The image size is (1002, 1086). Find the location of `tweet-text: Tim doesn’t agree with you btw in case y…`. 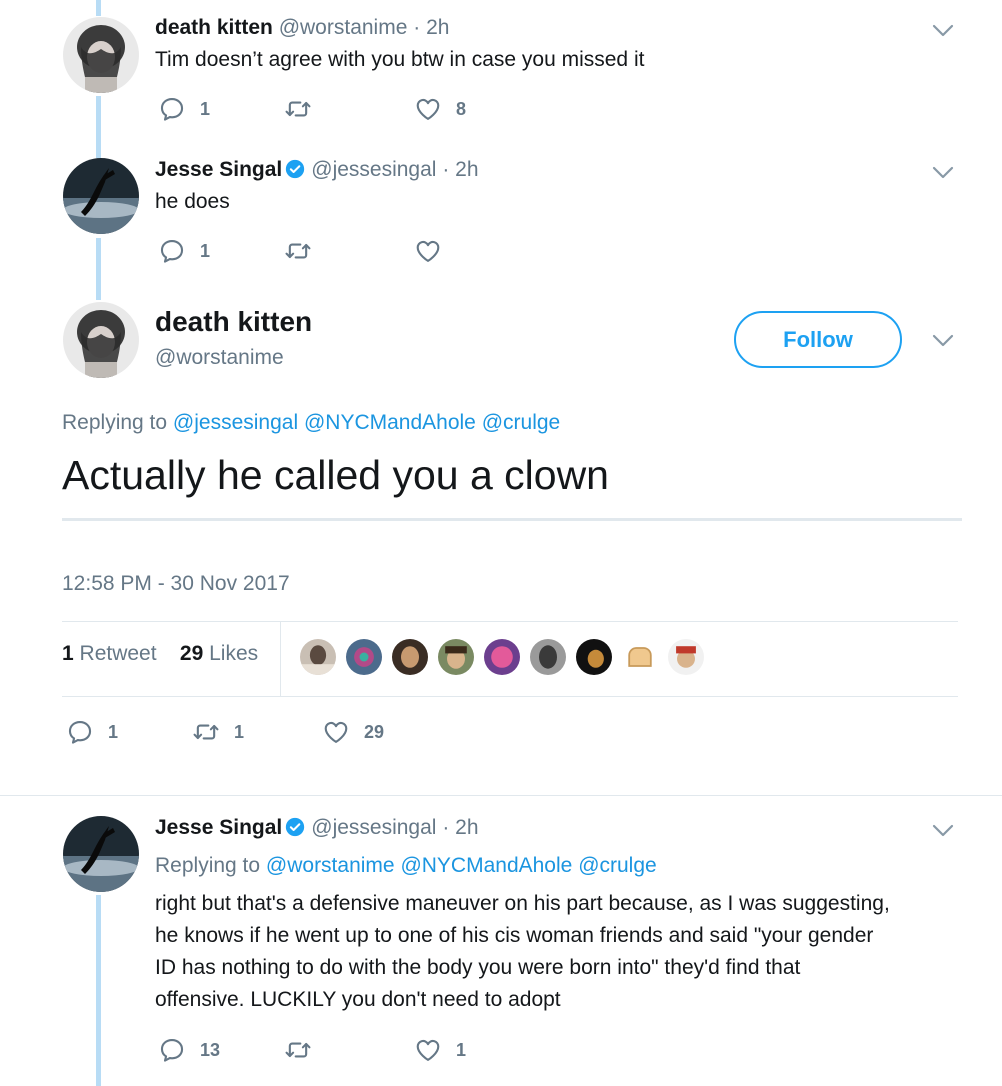

tweet-text: Tim doesn’t agree with you btw in case y… is located at coordinates (400, 59).